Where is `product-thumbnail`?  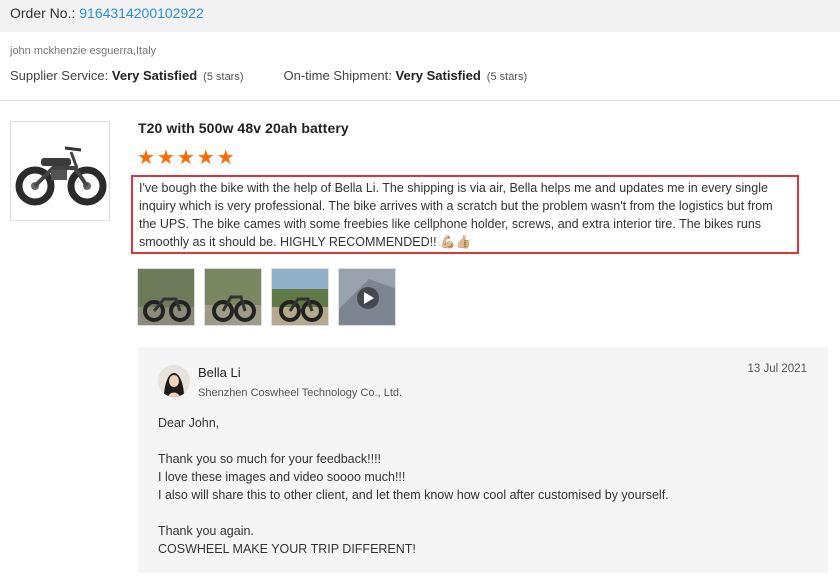
product-thumbnail is located at coordinates (60, 171).